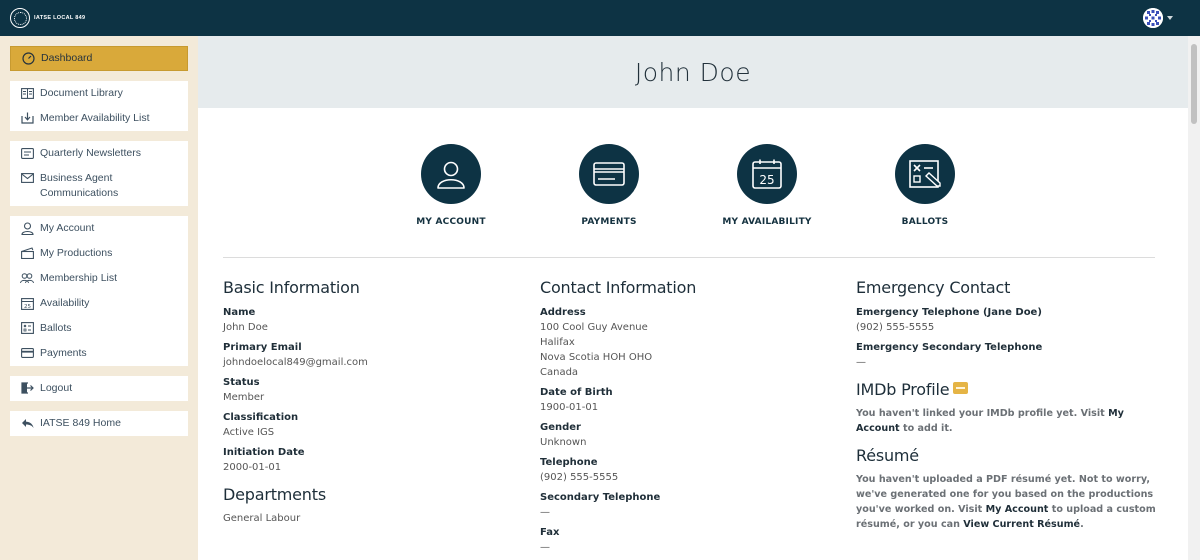 The height and width of the screenshot is (560, 1200). What do you see at coordinates (563, 442) in the screenshot?
I see `gender-value: Unknown` at bounding box center [563, 442].